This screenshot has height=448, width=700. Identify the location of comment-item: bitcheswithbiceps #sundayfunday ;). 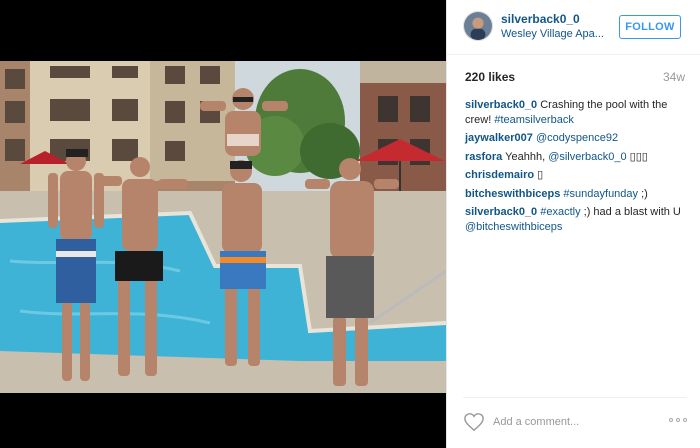
(578, 194).